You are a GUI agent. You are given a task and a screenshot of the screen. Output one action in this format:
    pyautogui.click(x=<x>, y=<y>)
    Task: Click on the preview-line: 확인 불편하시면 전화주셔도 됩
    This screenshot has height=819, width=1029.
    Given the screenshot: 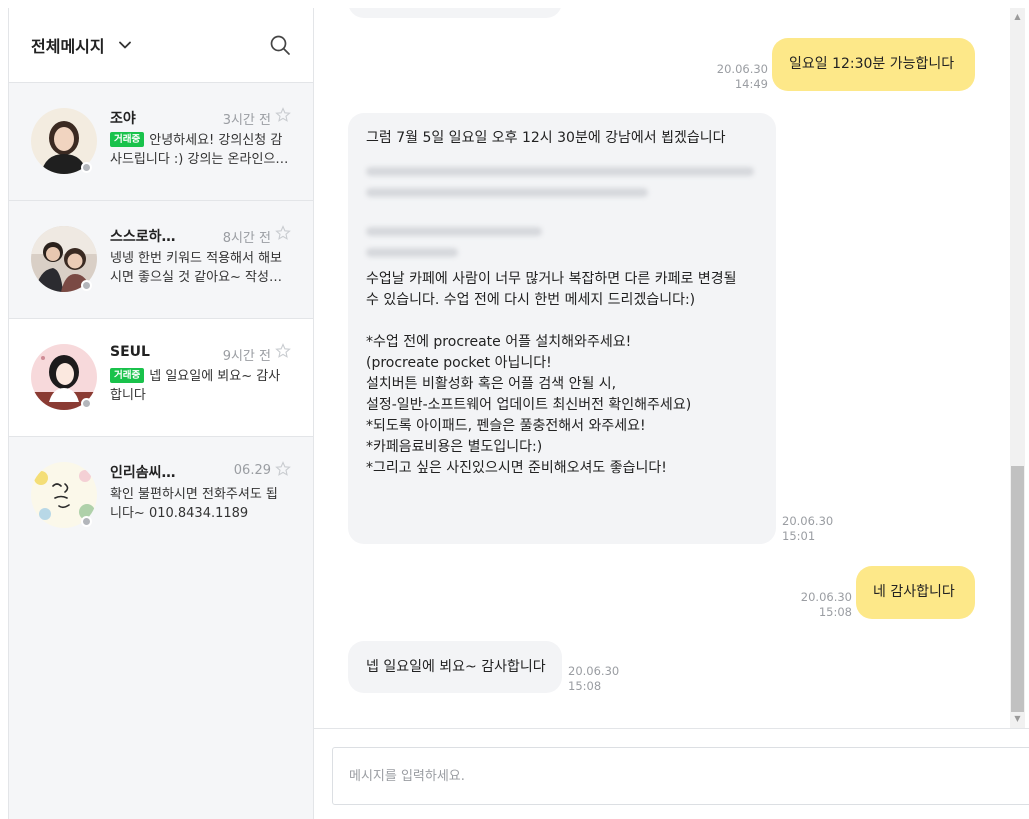 What is the action you would take?
    pyautogui.click(x=194, y=494)
    